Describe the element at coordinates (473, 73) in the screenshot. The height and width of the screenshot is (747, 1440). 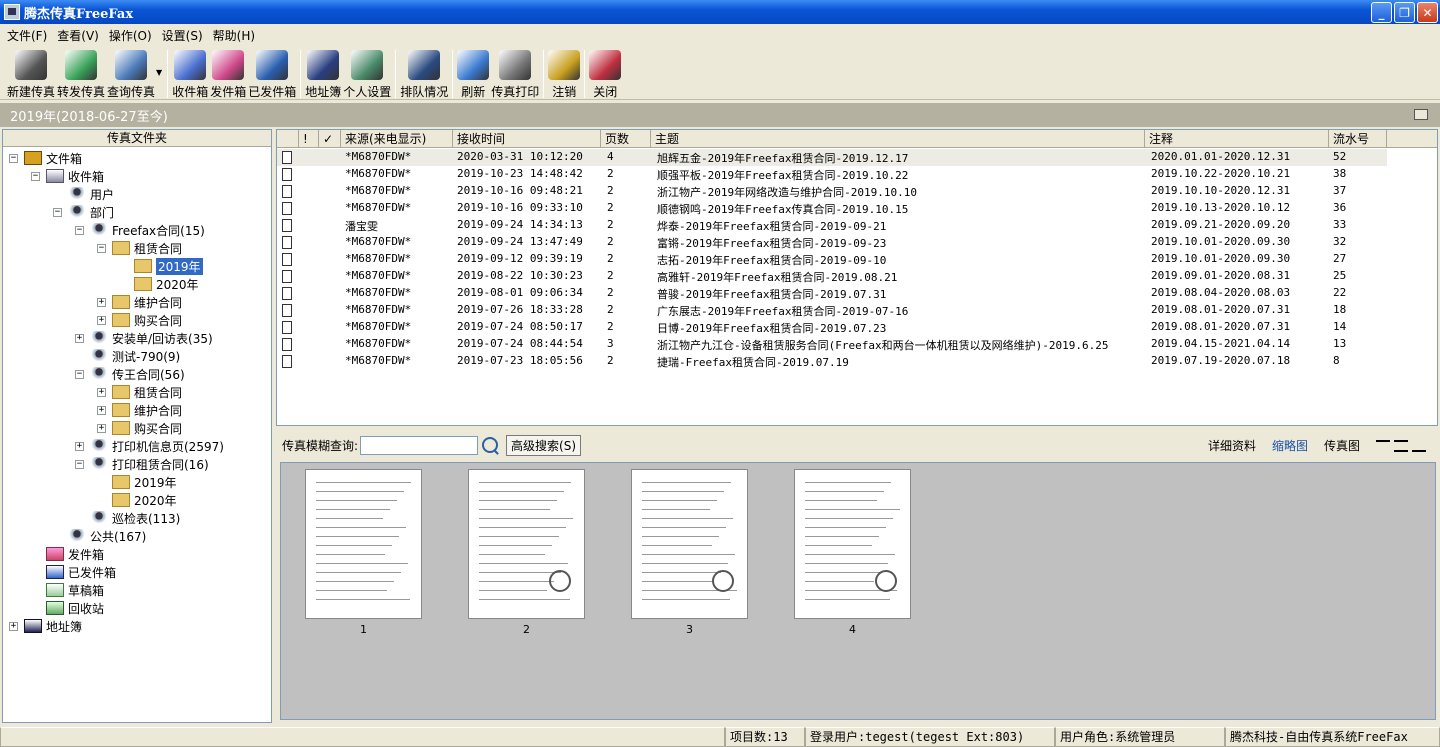
I see `toolbar-button-9: 刷新` at that location.